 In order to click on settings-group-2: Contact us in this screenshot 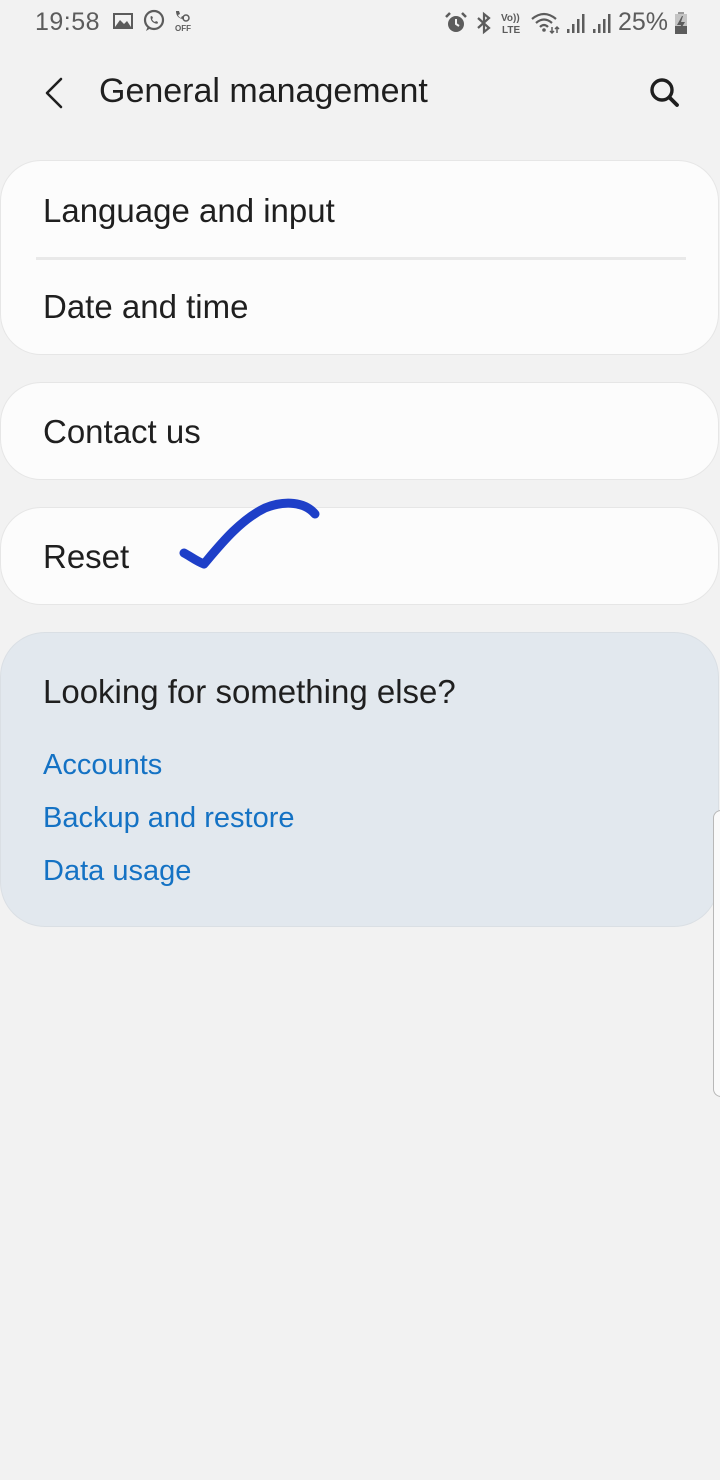, I will do `click(359, 431)`.